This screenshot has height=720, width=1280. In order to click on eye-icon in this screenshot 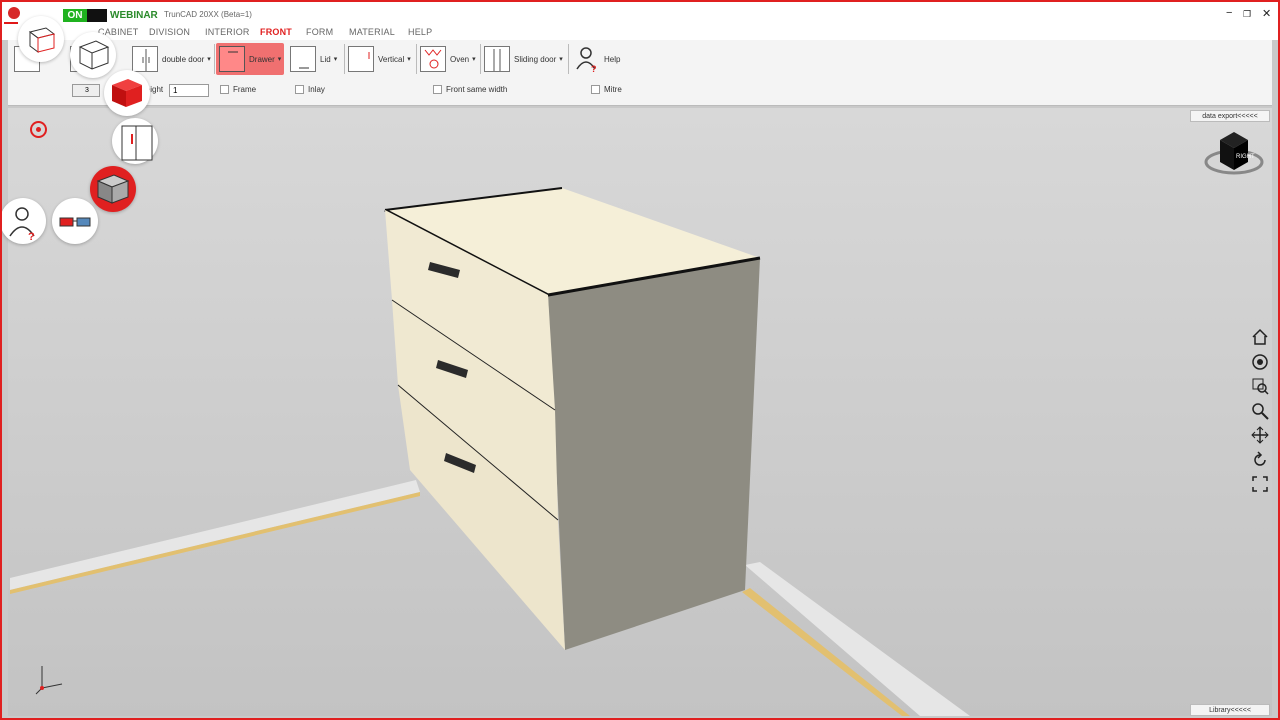, I will do `click(38, 129)`.